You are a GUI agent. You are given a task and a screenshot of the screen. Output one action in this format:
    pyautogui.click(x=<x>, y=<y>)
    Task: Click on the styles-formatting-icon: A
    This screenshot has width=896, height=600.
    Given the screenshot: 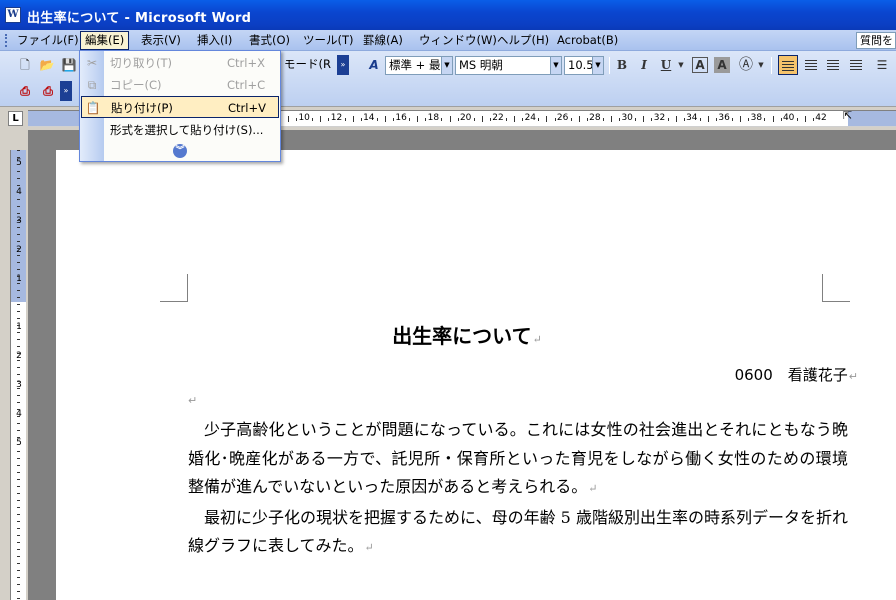 What is the action you would take?
    pyautogui.click(x=374, y=65)
    